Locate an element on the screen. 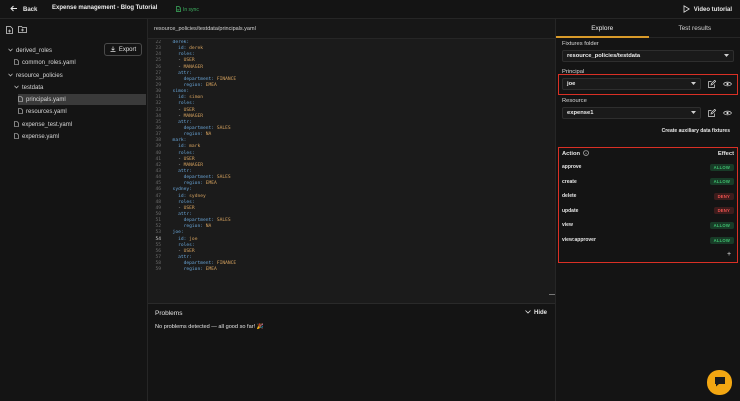  action-name: view is located at coordinates (567, 225).